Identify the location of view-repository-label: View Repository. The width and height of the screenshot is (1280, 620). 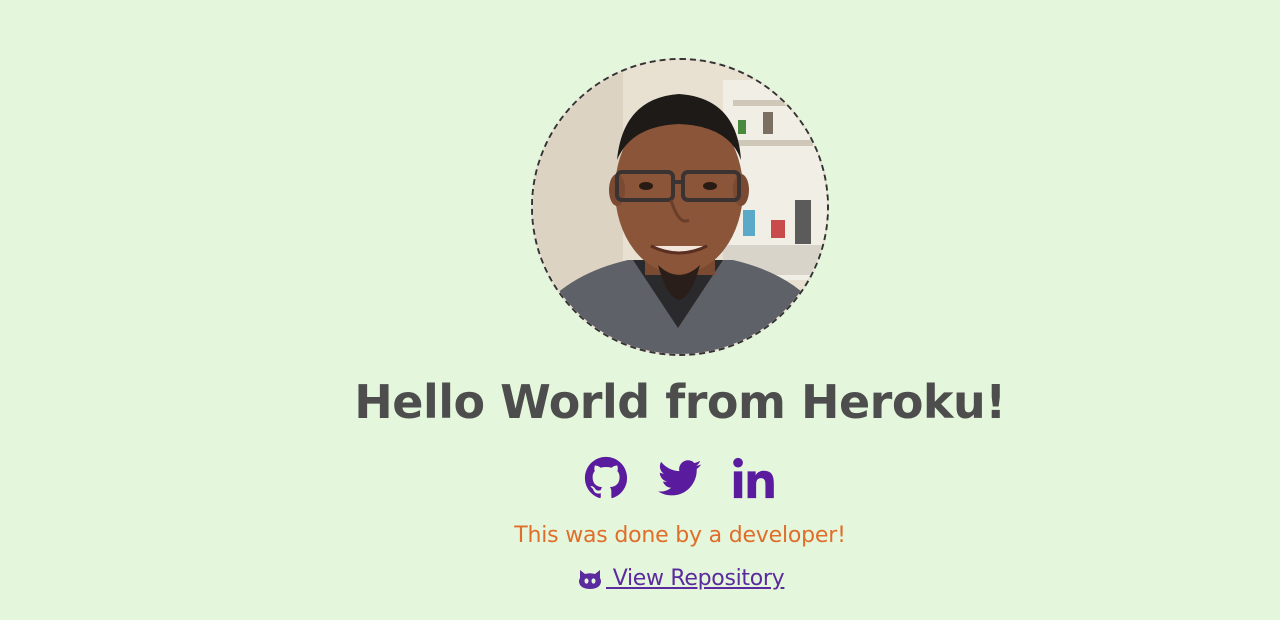
(695, 578).